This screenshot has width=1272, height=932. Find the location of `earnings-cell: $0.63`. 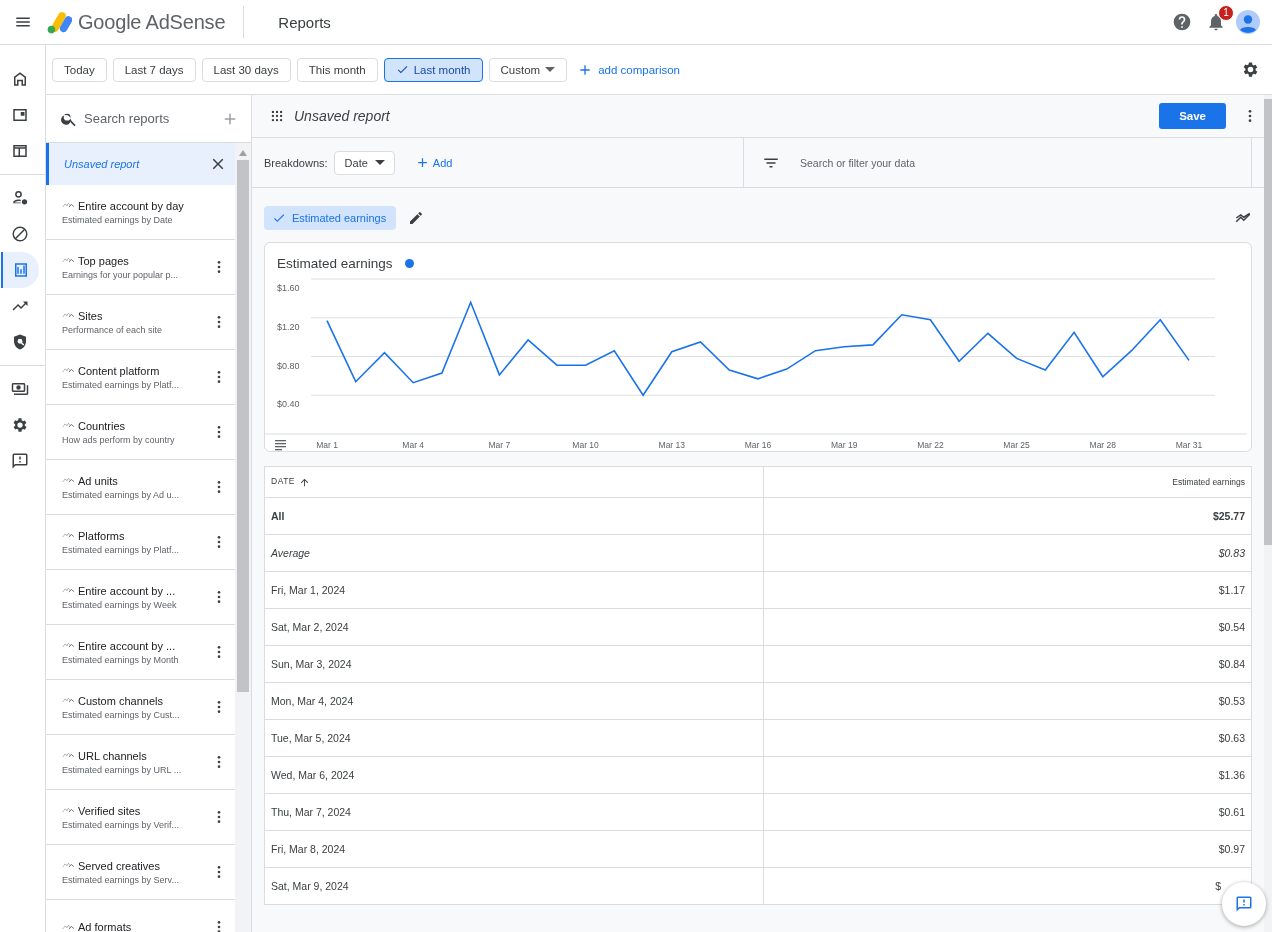

earnings-cell: $0.63 is located at coordinates (1007, 738).